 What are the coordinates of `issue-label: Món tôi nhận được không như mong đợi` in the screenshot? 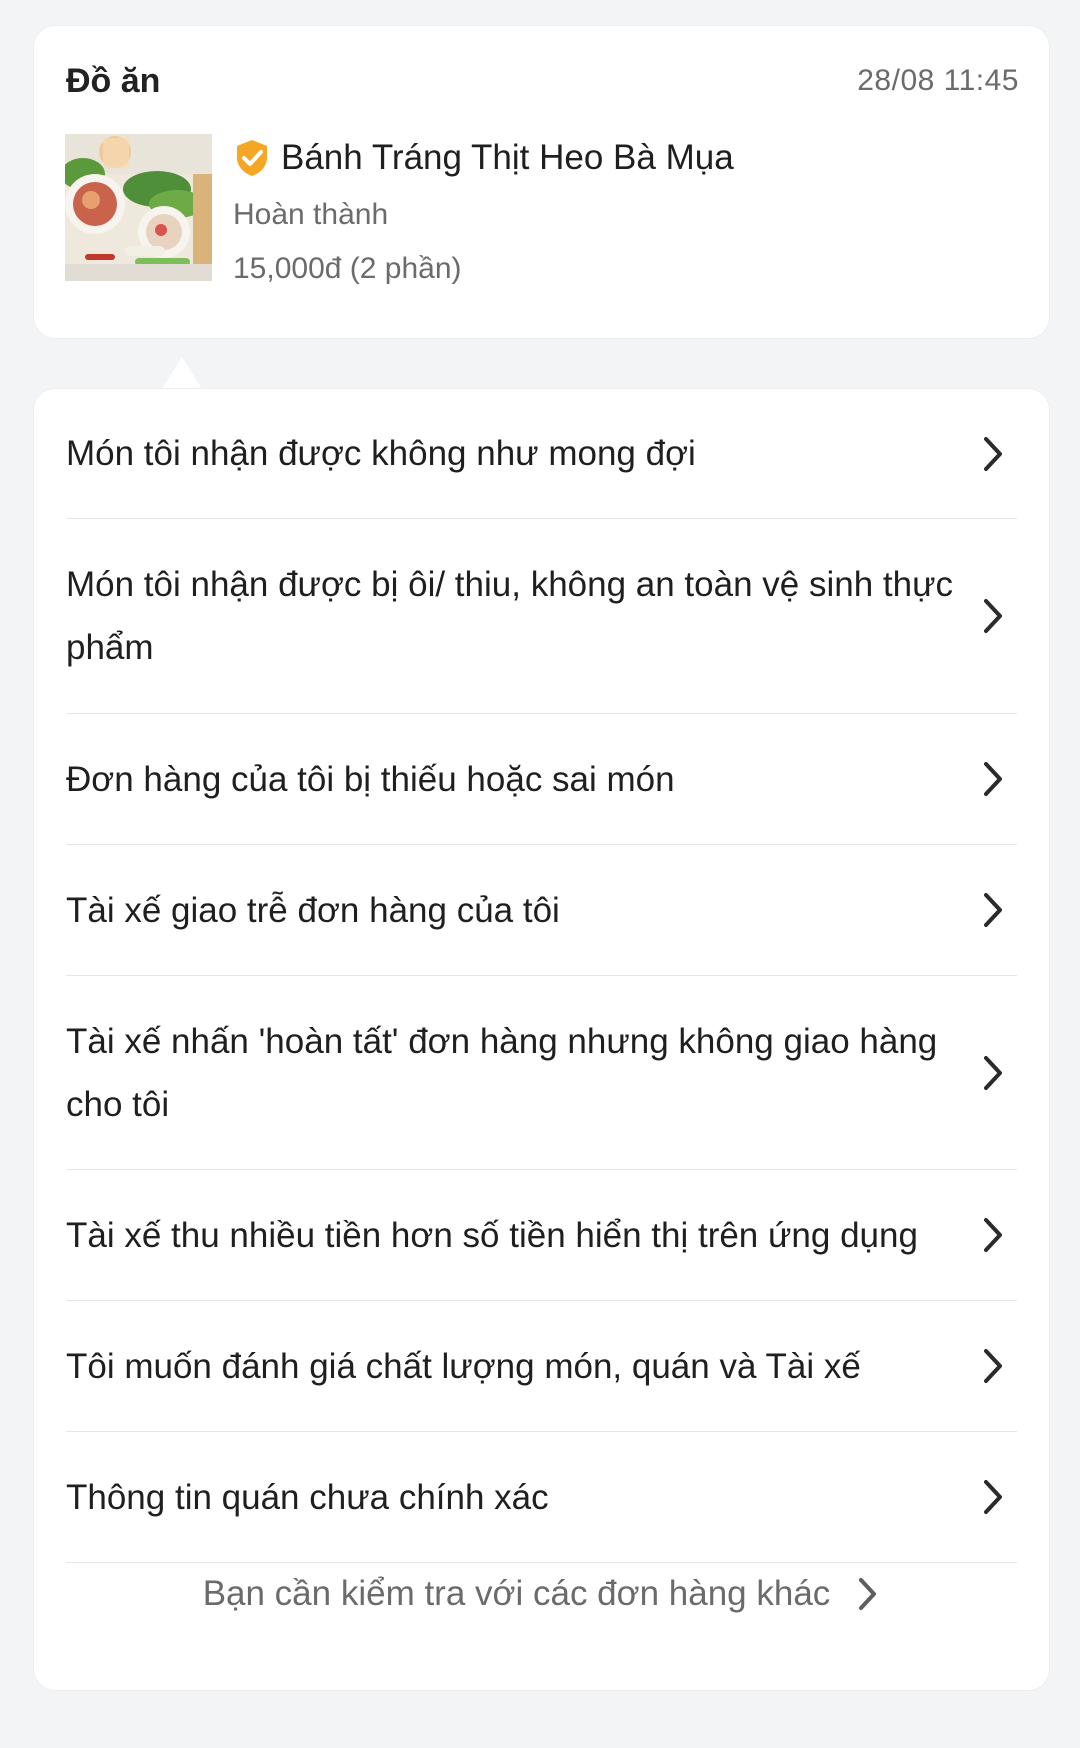 It's located at (381, 453).